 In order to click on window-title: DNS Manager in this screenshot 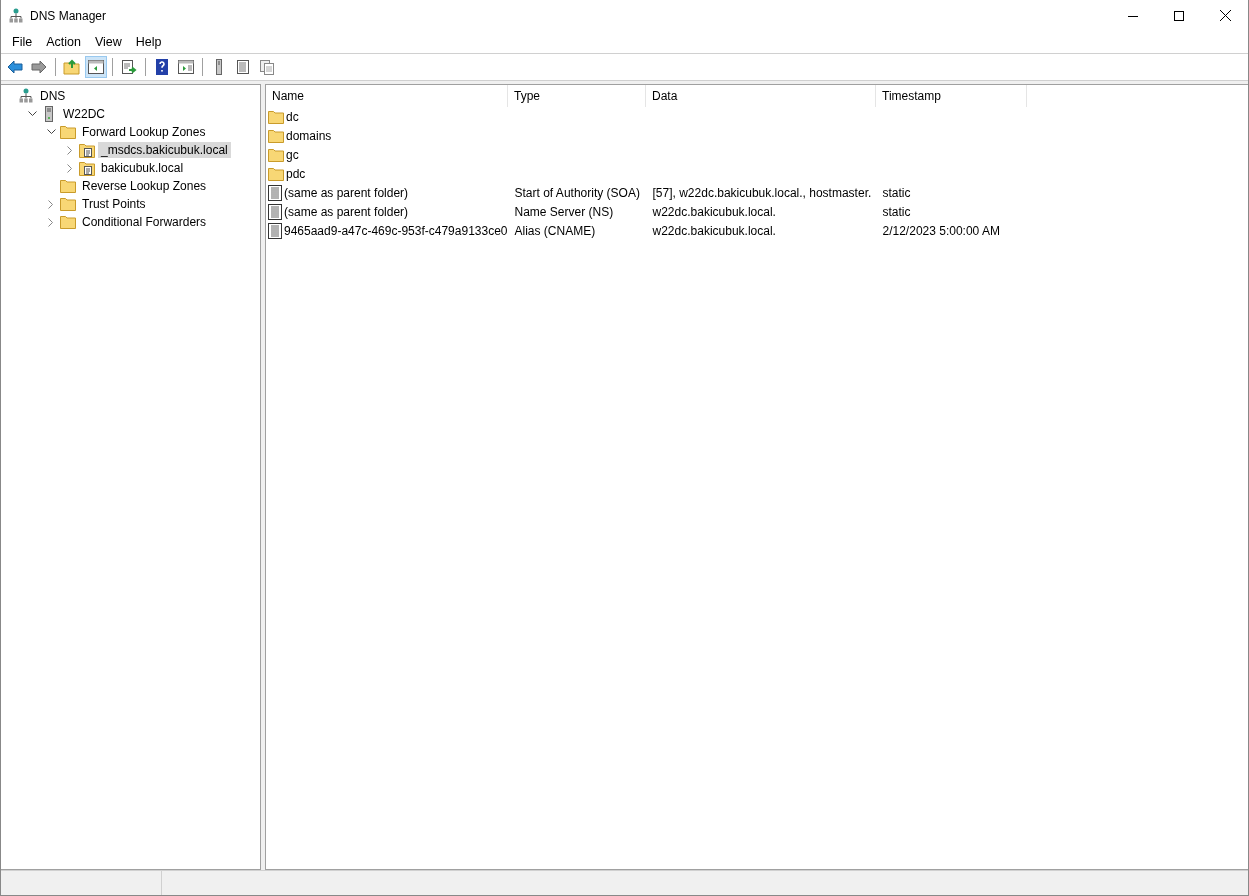, I will do `click(69, 15)`.